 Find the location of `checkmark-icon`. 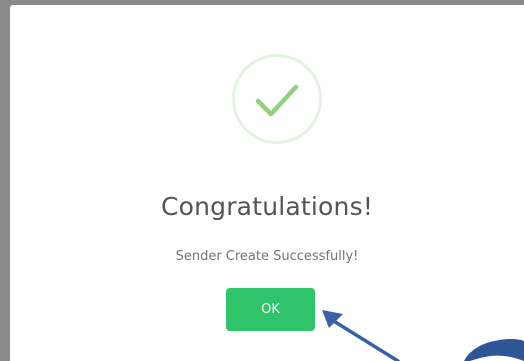

checkmark-icon is located at coordinates (277, 99).